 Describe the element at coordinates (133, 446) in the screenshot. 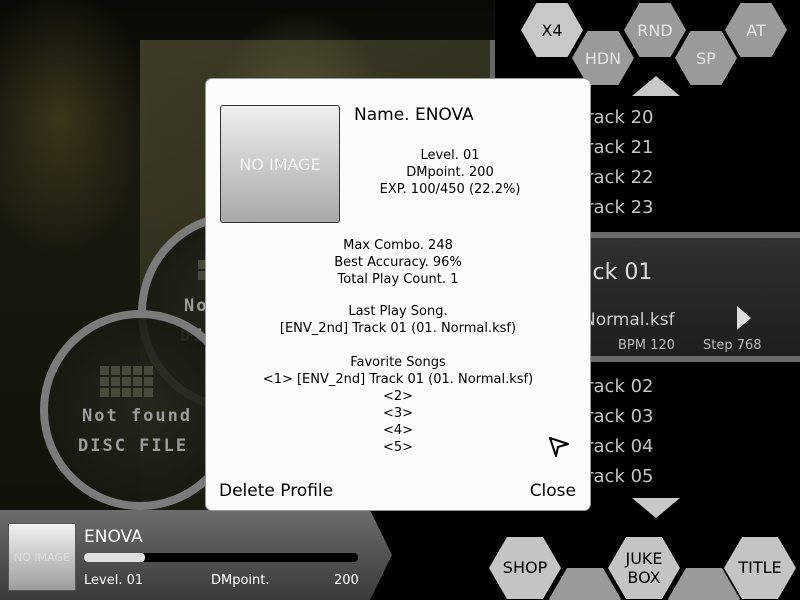

I see `disc-front-line2: DISC FILE` at that location.